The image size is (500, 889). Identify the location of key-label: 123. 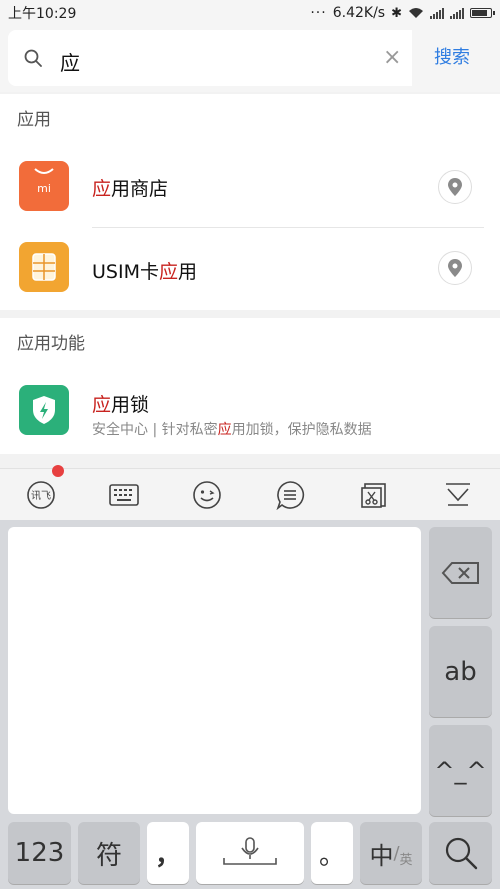
(39, 853).